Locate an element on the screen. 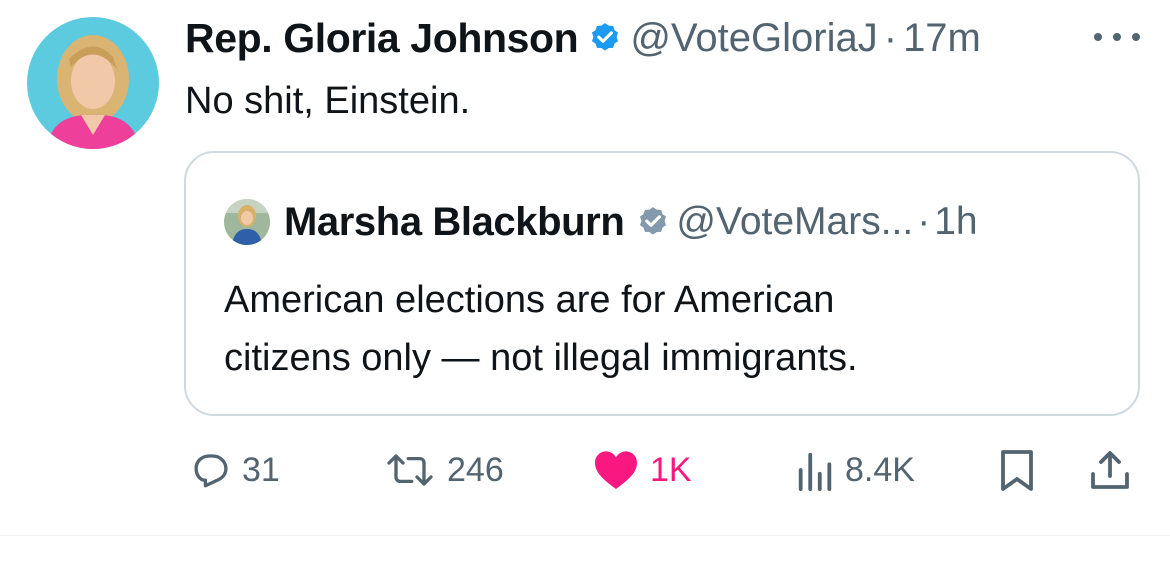 This screenshot has height=569, width=1170. quoted-tweet-text-line: citizens only — not illegal immigrants. is located at coordinates (541, 358).